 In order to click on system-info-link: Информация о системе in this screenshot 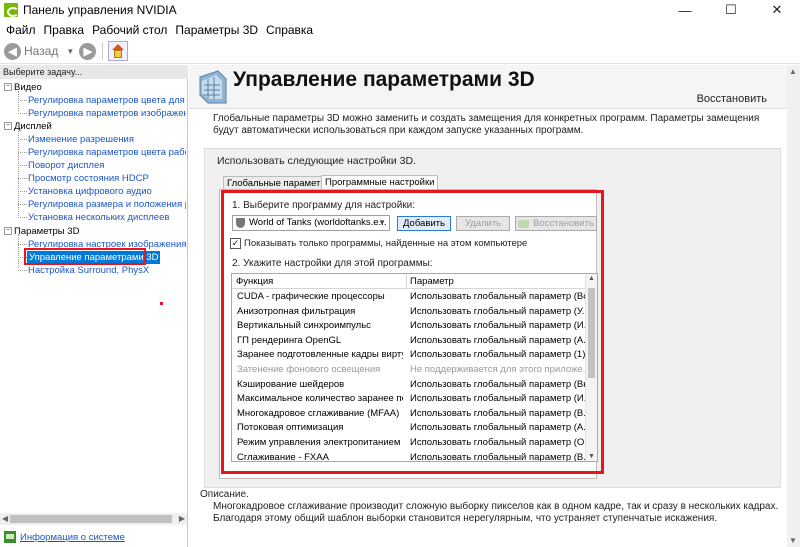, I will do `click(72, 537)`.